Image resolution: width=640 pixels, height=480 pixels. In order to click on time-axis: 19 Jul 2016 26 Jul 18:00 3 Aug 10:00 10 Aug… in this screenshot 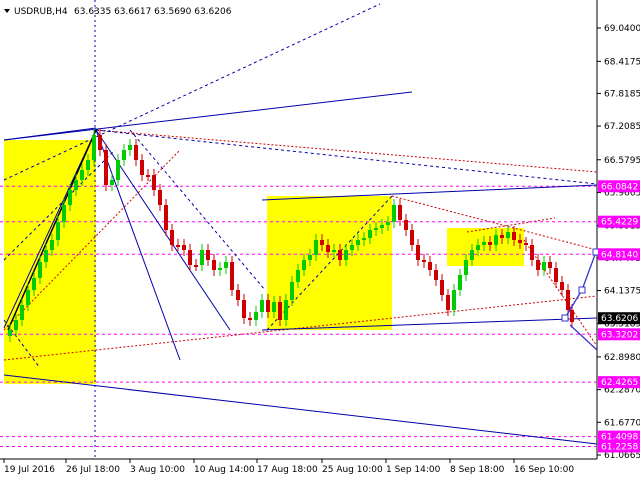, I will do `click(288, 467)`.